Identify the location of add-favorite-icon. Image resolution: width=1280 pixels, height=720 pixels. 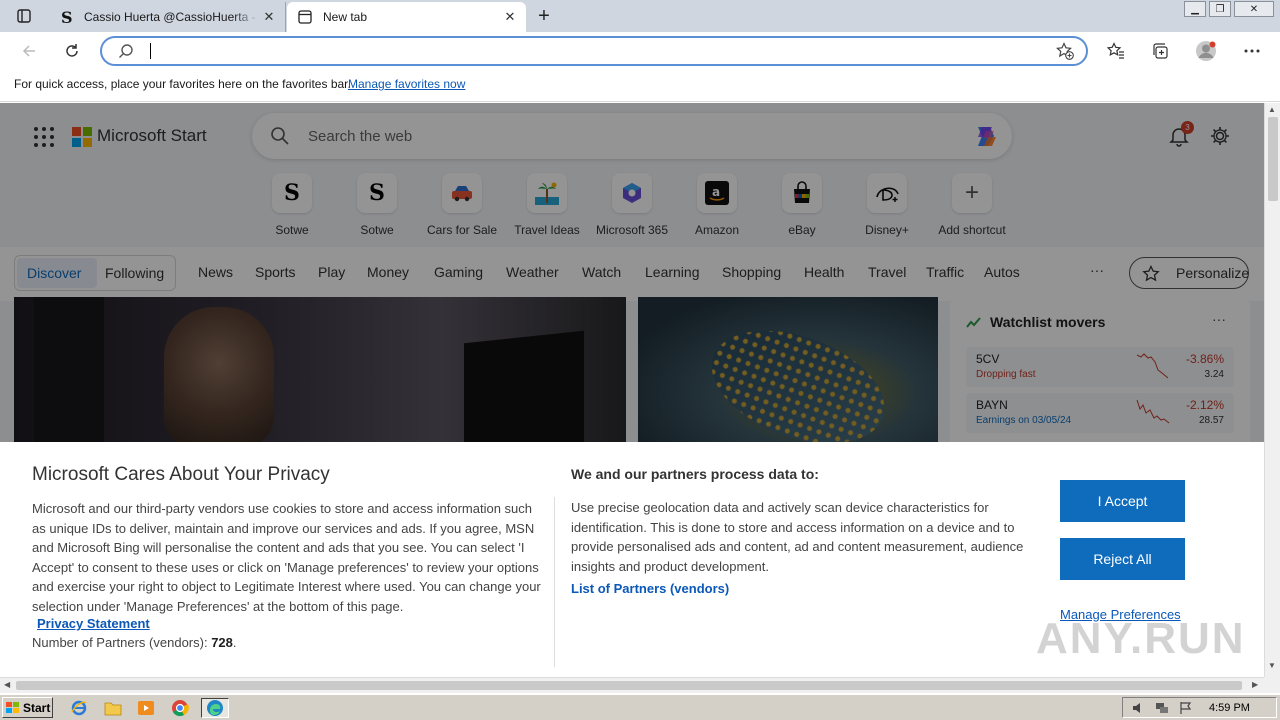
(1065, 53).